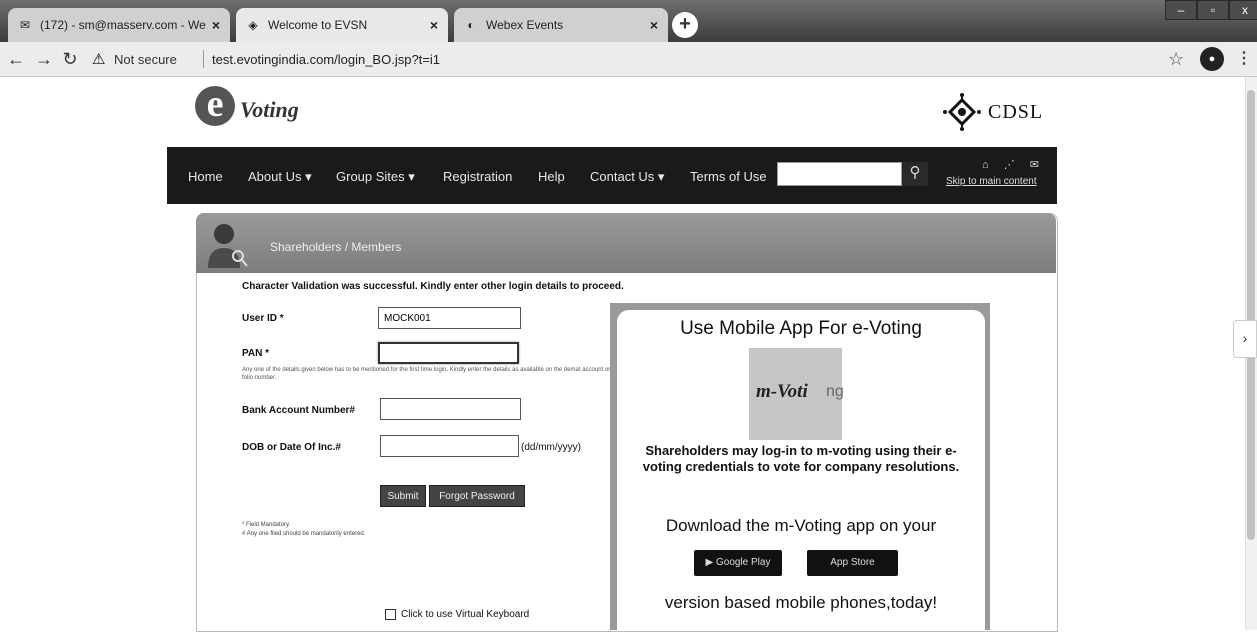  Describe the element at coordinates (801, 602) in the screenshot. I see `mobile-app-footer: version based mobile phones,today!` at that location.